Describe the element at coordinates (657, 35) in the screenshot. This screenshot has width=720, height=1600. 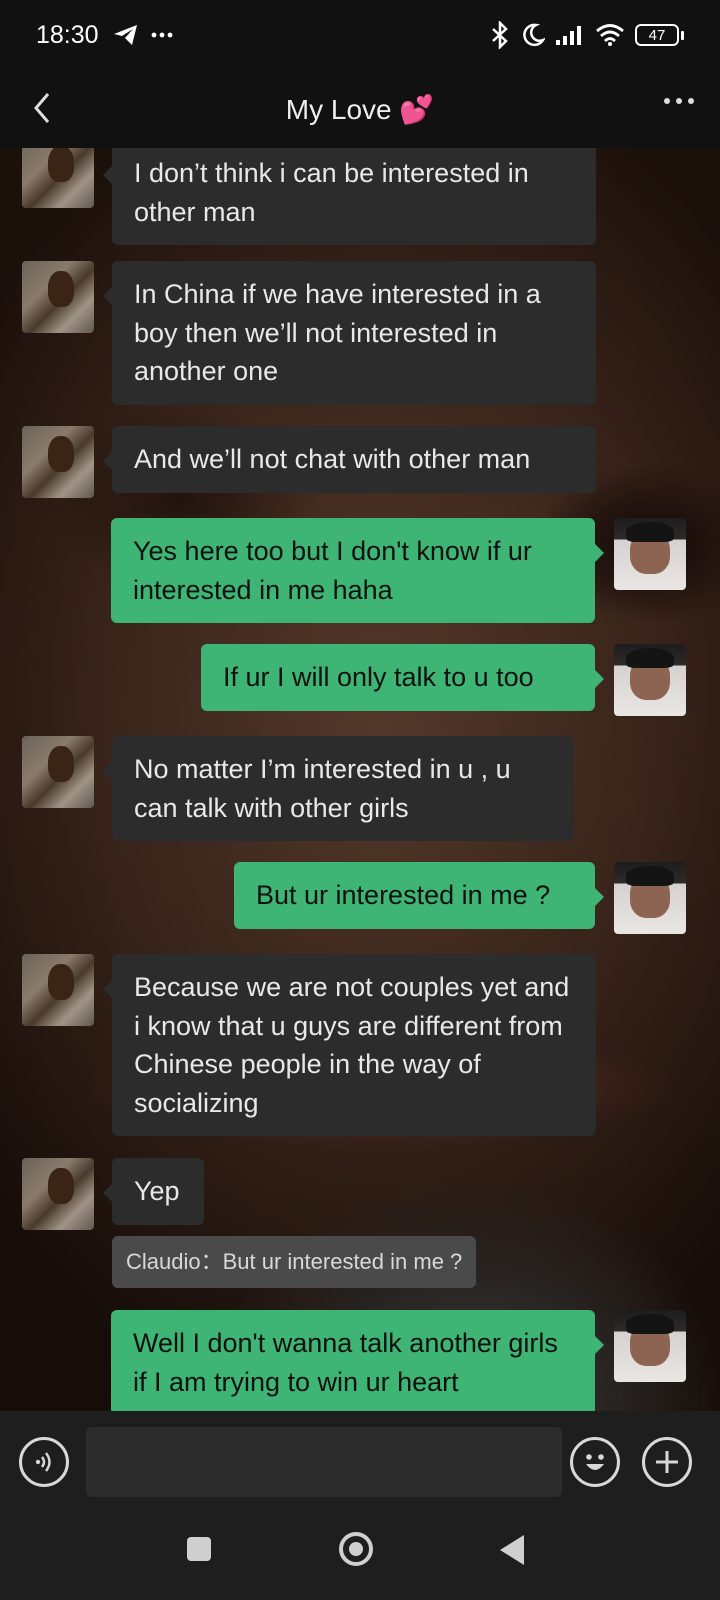
I see `battery-level: 47` at that location.